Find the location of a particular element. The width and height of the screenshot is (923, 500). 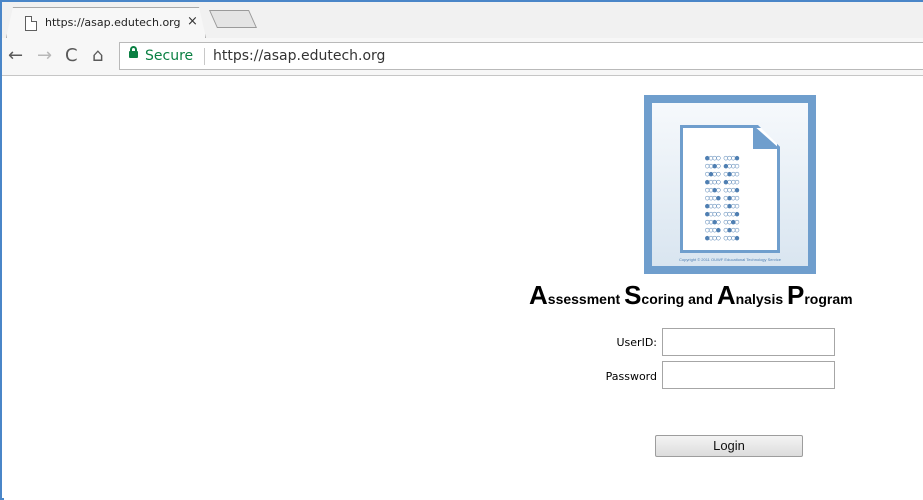

browser-toolbar: ← → C ⌂ Secure https://asap.edutech.org is located at coordinates (462, 57).